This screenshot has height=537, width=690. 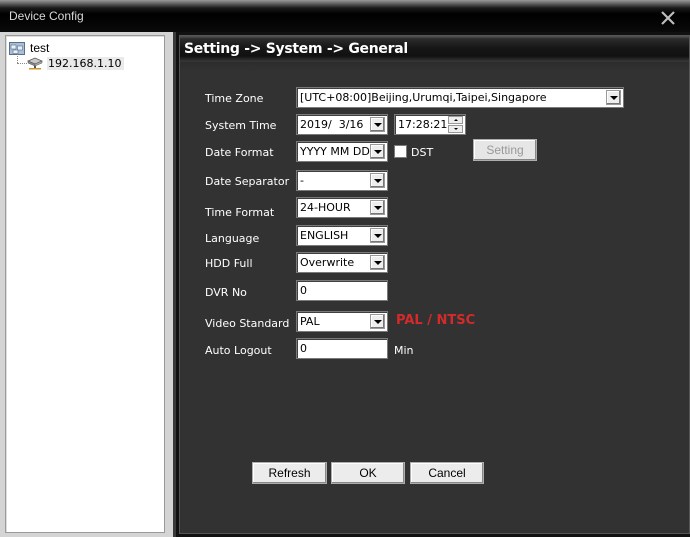 What do you see at coordinates (325, 207) in the screenshot?
I see `time-format-value: 24-HOUR` at bounding box center [325, 207].